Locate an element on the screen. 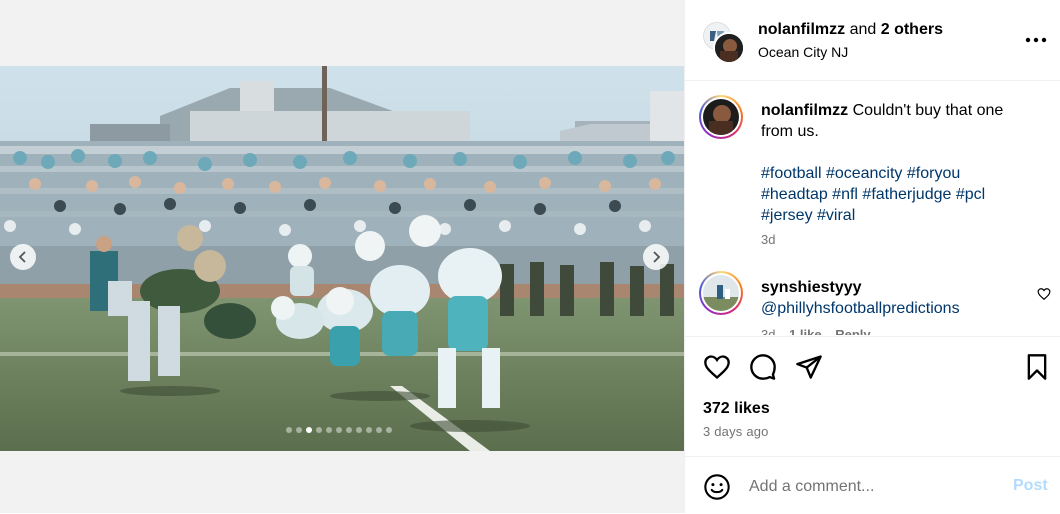  location-link: Ocean City NJ is located at coordinates (803, 52).